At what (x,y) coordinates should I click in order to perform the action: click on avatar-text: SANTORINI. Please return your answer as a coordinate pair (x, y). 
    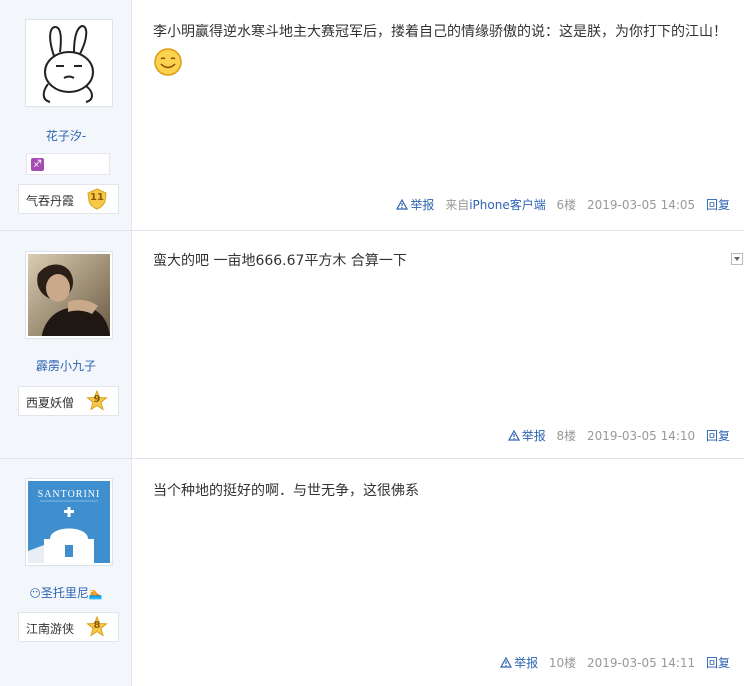
    Looking at the image, I should click on (69, 494).